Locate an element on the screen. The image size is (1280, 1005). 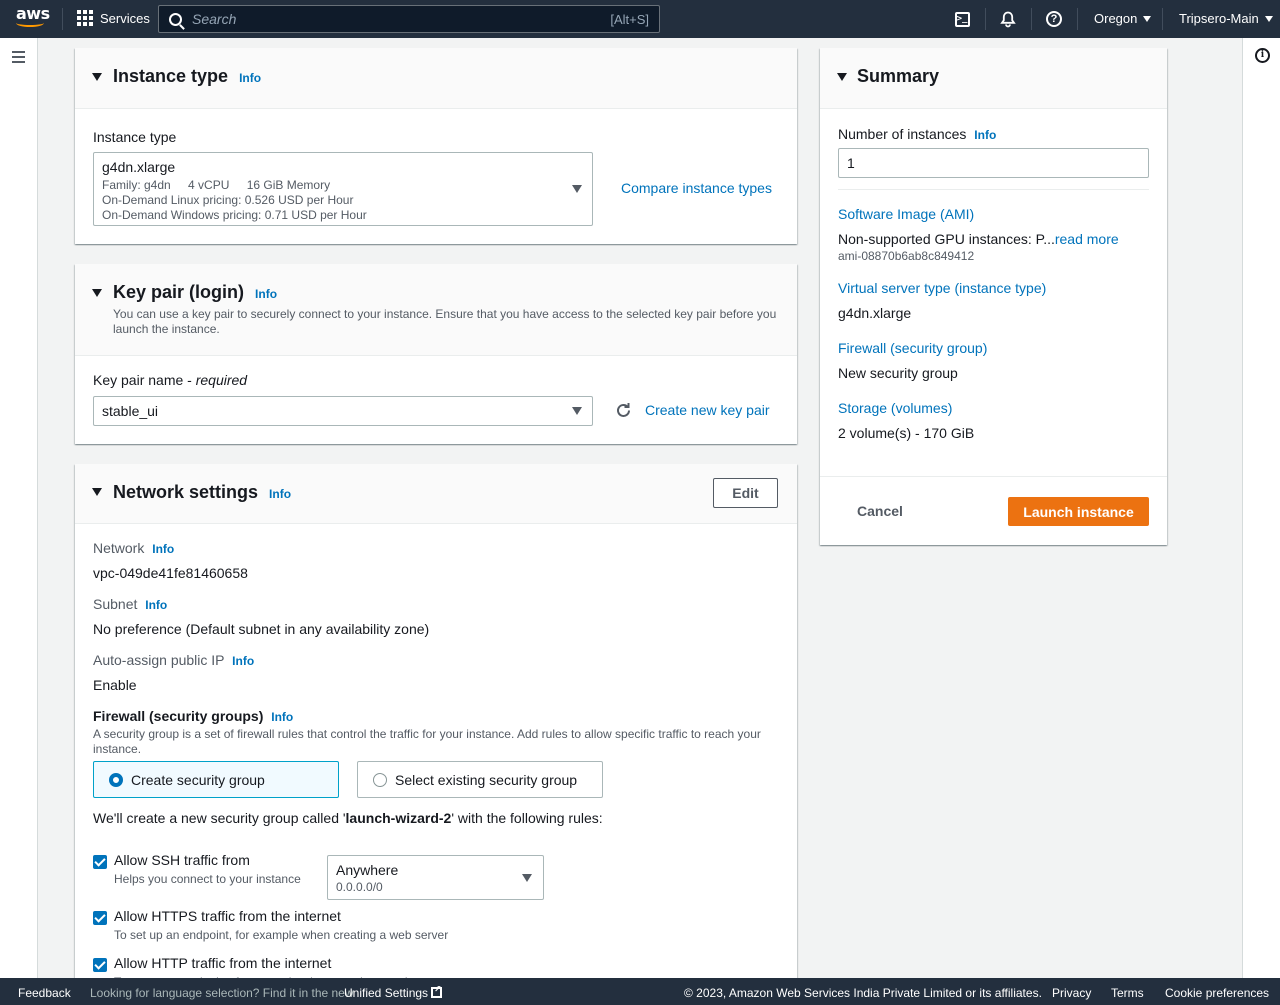
launch-instance-button: Launch instance is located at coordinates (1078, 511).